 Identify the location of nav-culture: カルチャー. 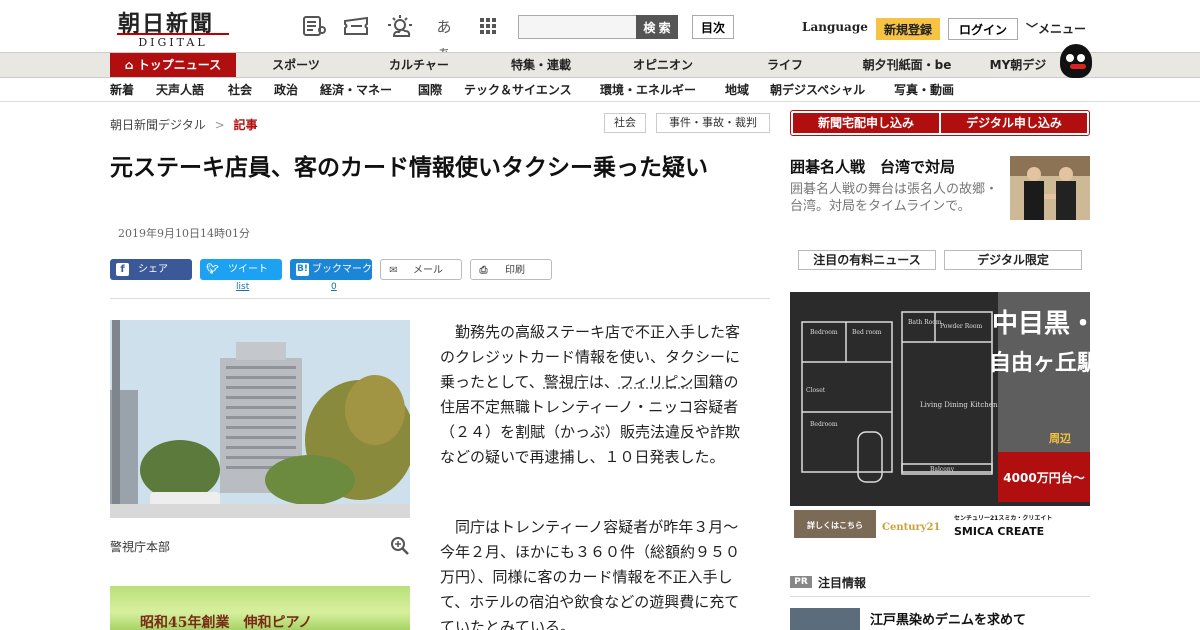
(419, 65).